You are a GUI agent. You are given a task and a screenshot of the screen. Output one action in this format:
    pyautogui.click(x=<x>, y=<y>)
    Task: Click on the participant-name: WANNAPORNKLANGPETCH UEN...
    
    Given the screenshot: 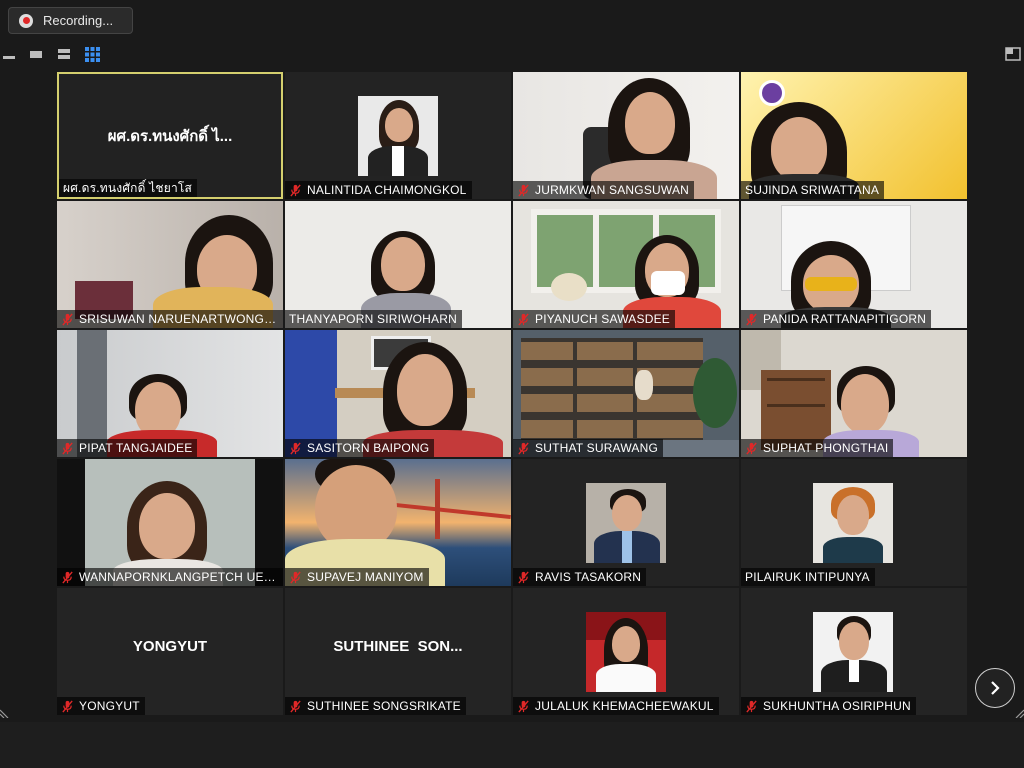 What is the action you would take?
    pyautogui.click(x=178, y=577)
    